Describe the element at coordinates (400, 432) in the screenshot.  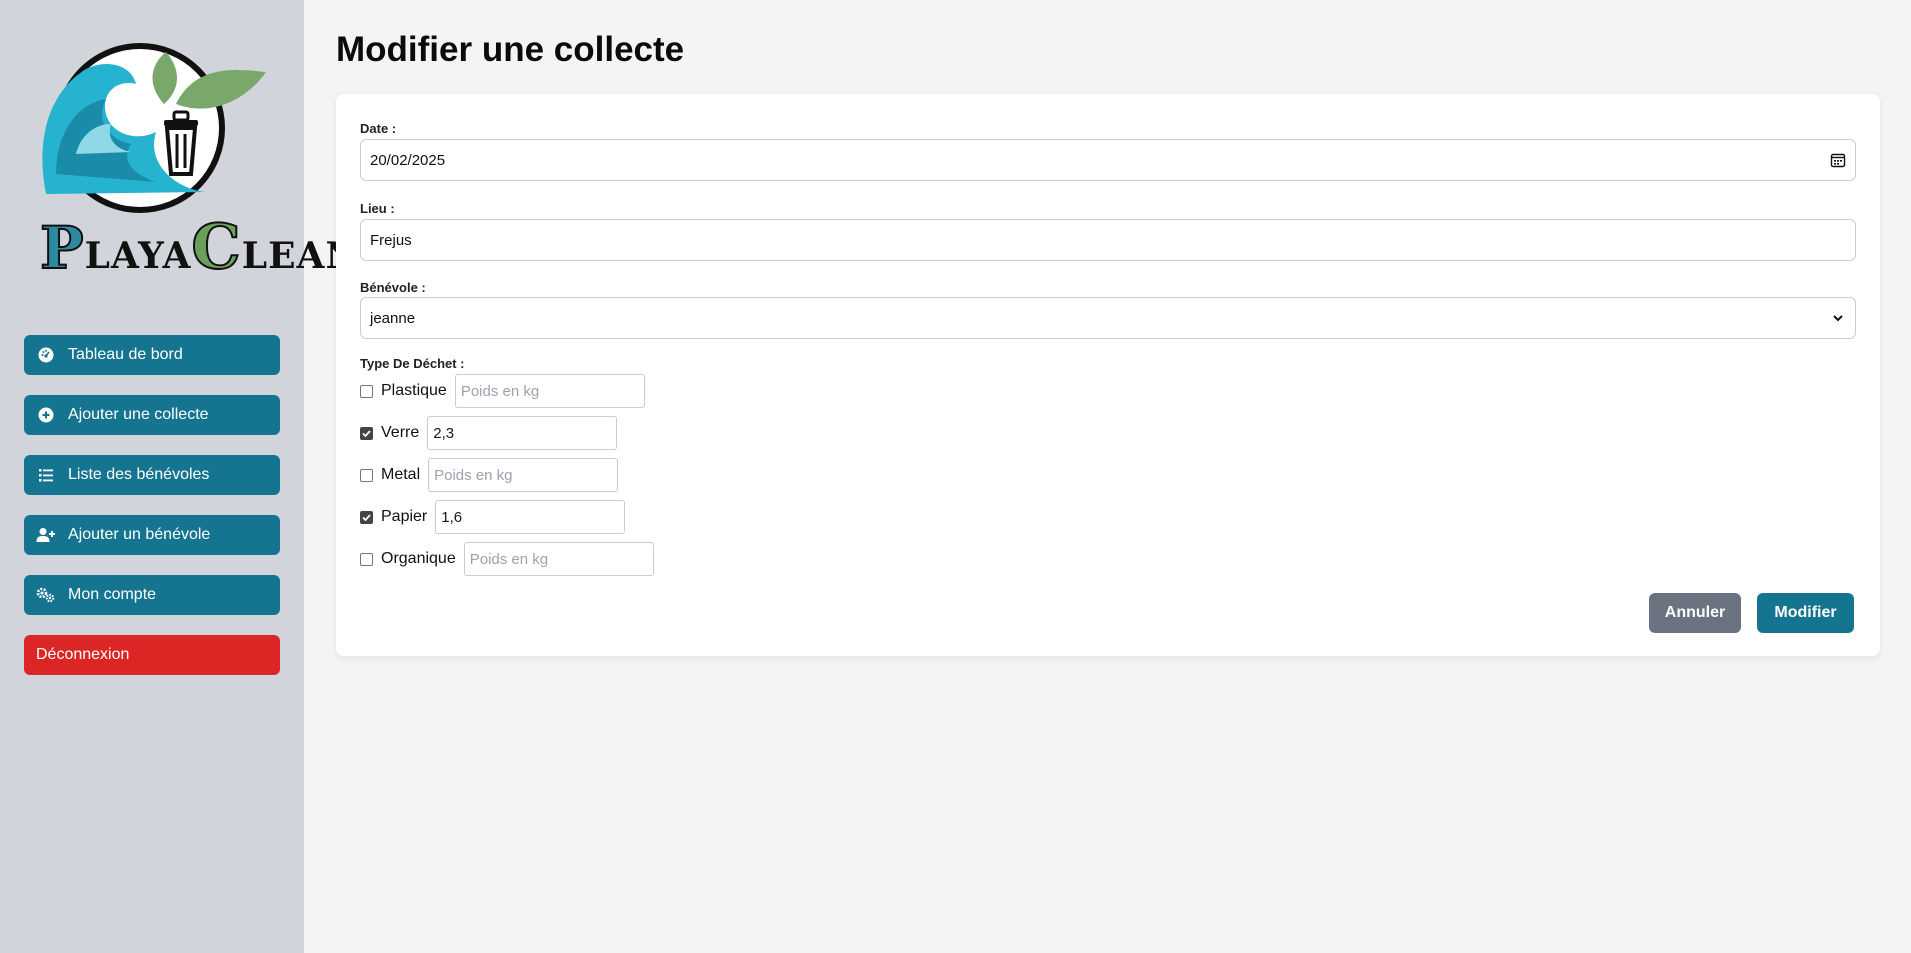
I see `waste-name: Verre` at that location.